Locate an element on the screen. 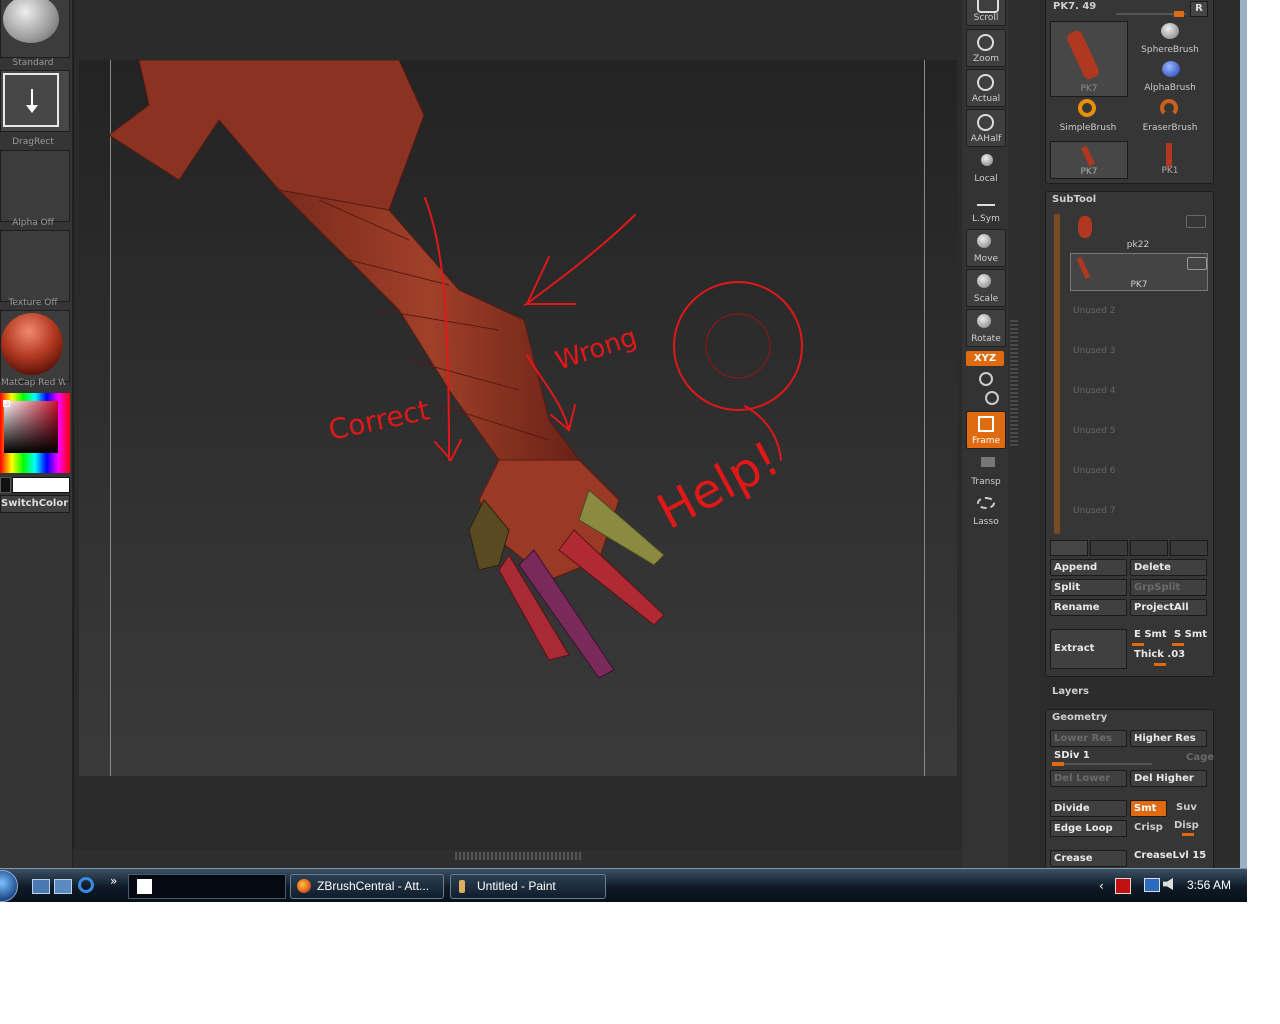  local-button: Local is located at coordinates (986, 168).